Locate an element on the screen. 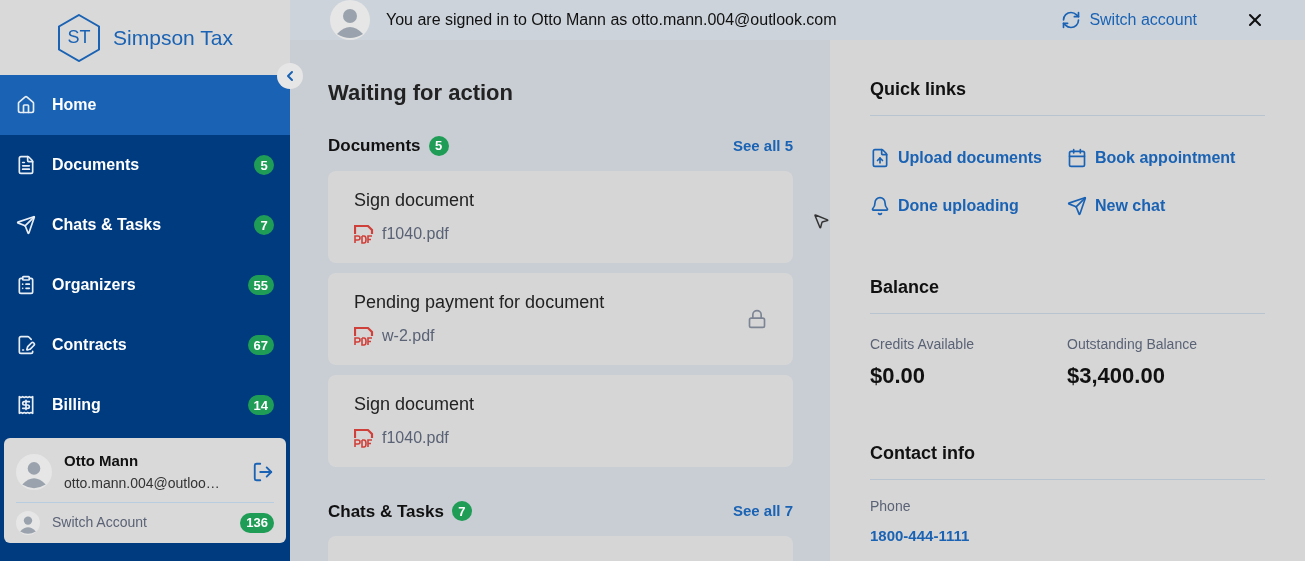 This screenshot has width=1305, height=561. nav-label: Billing is located at coordinates (77, 405).